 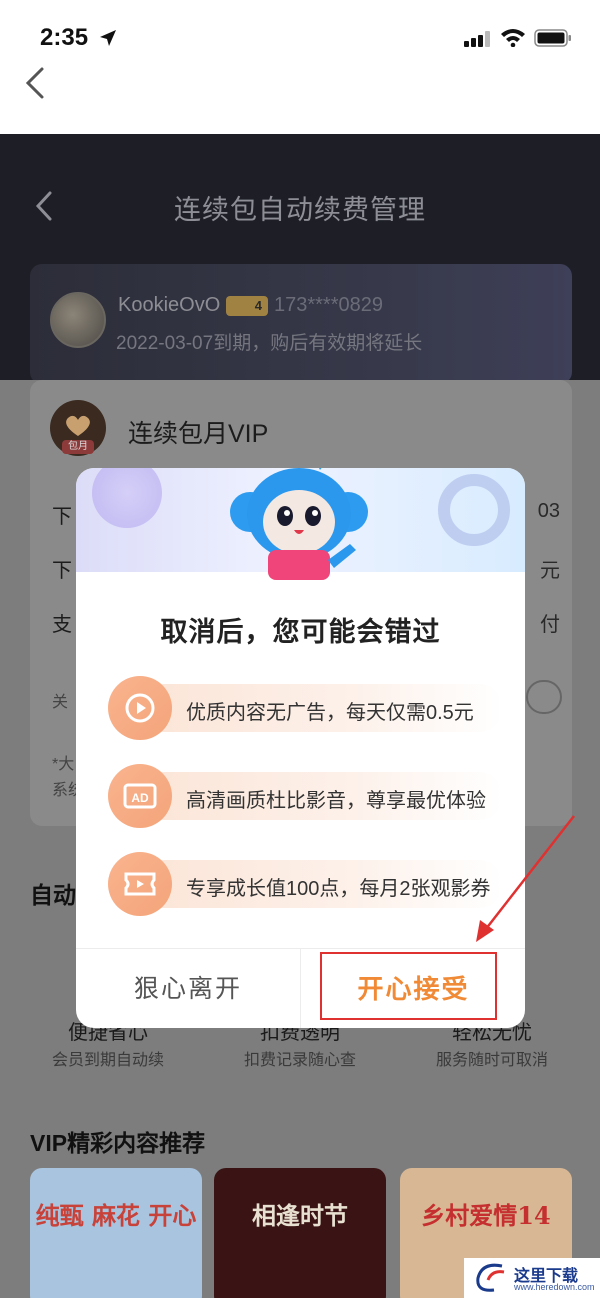 What do you see at coordinates (336, 801) in the screenshot?
I see `benefit-text-2: 高清画质杜比影音，尊享最优体验` at bounding box center [336, 801].